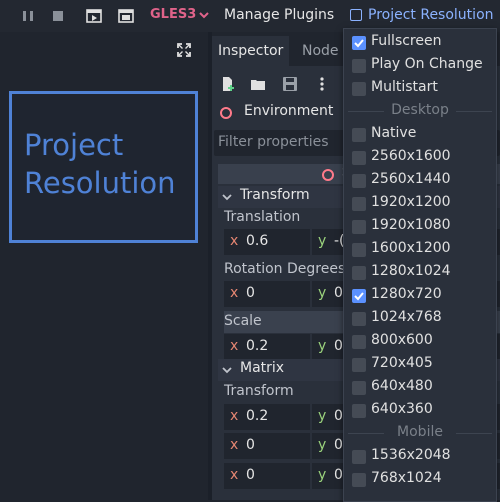  What do you see at coordinates (411, 271) in the screenshot?
I see `menu-item-label: 1280x1024` at bounding box center [411, 271].